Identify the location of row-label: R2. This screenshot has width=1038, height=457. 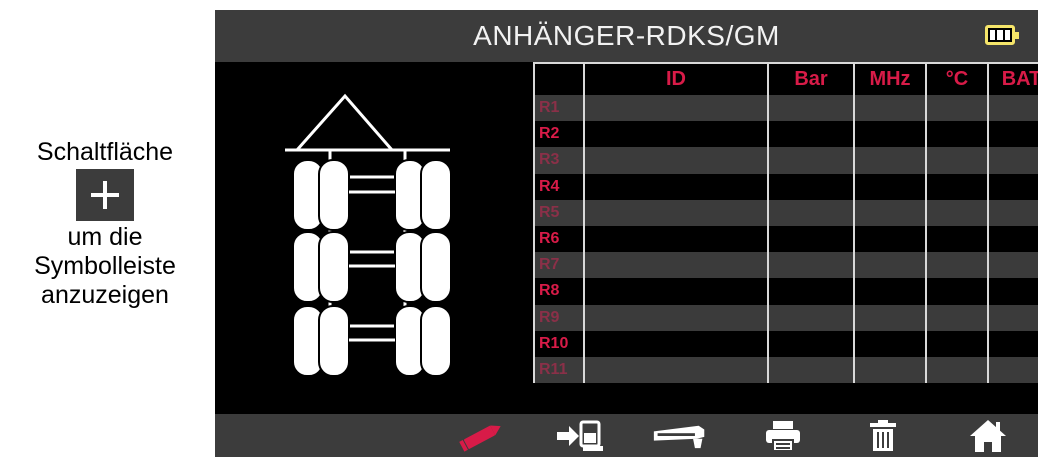
(558, 134).